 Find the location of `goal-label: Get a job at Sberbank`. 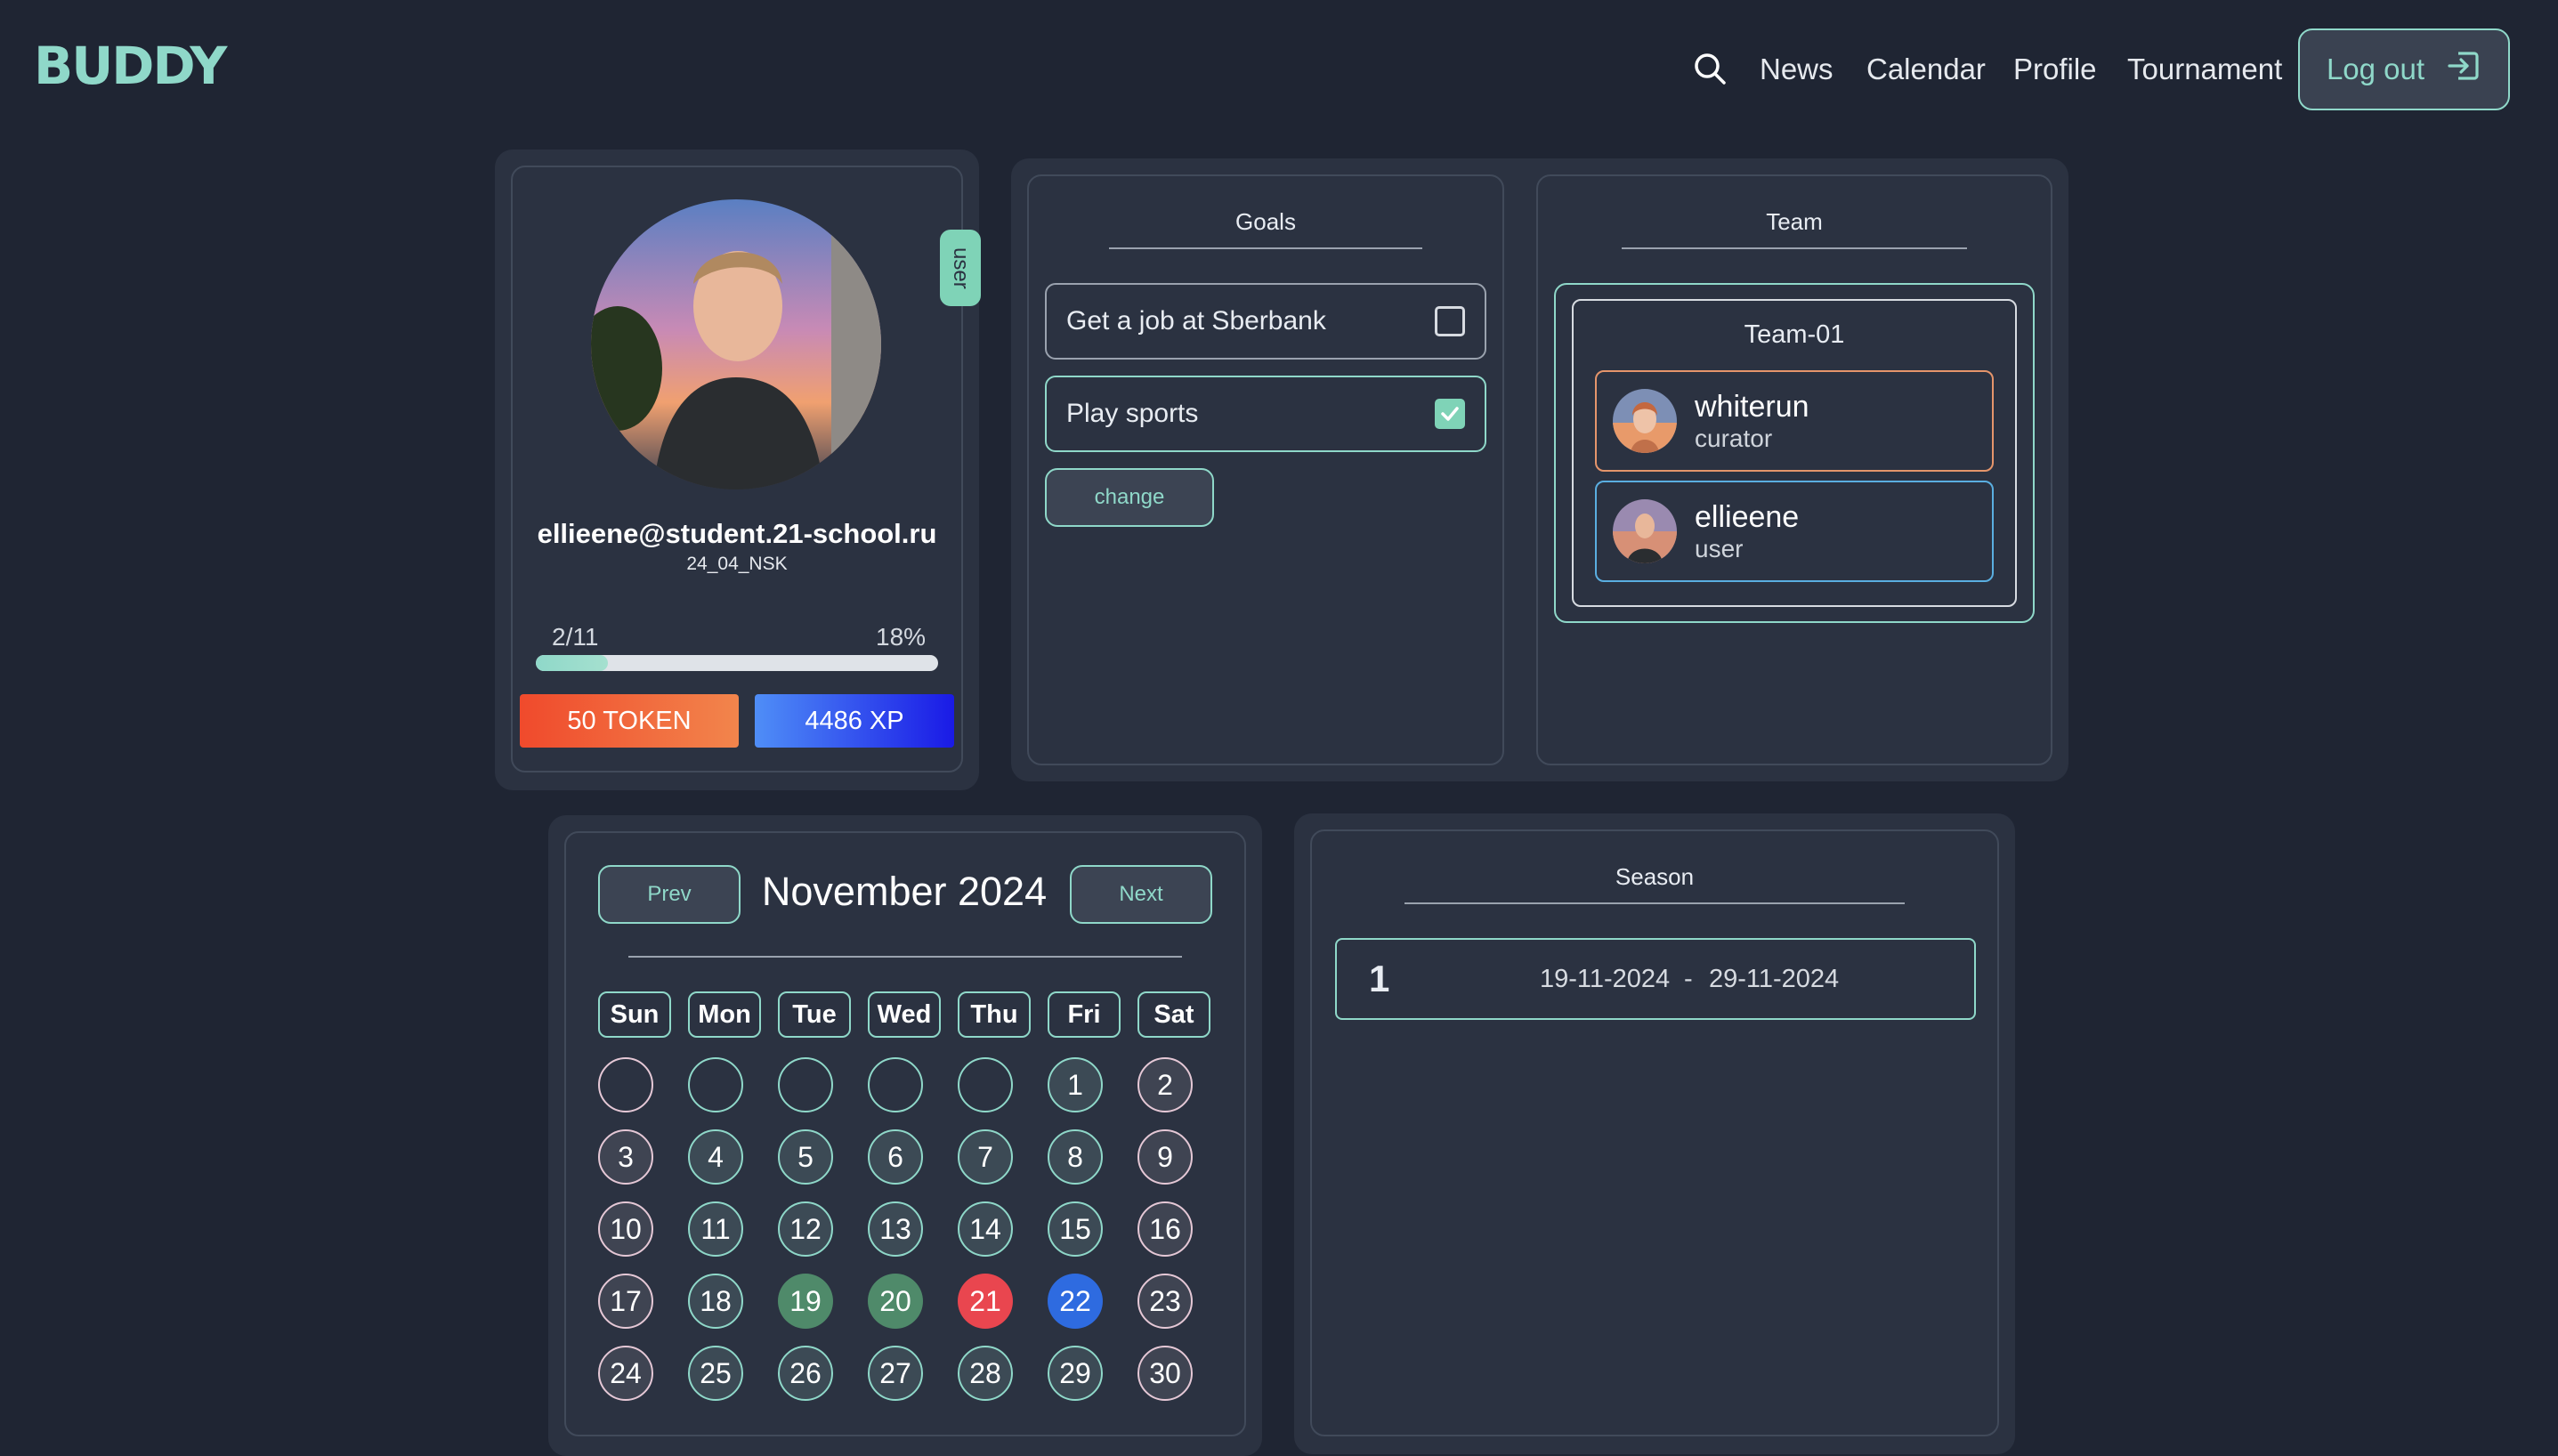

goal-label: Get a job at Sberbank is located at coordinates (1196, 321).